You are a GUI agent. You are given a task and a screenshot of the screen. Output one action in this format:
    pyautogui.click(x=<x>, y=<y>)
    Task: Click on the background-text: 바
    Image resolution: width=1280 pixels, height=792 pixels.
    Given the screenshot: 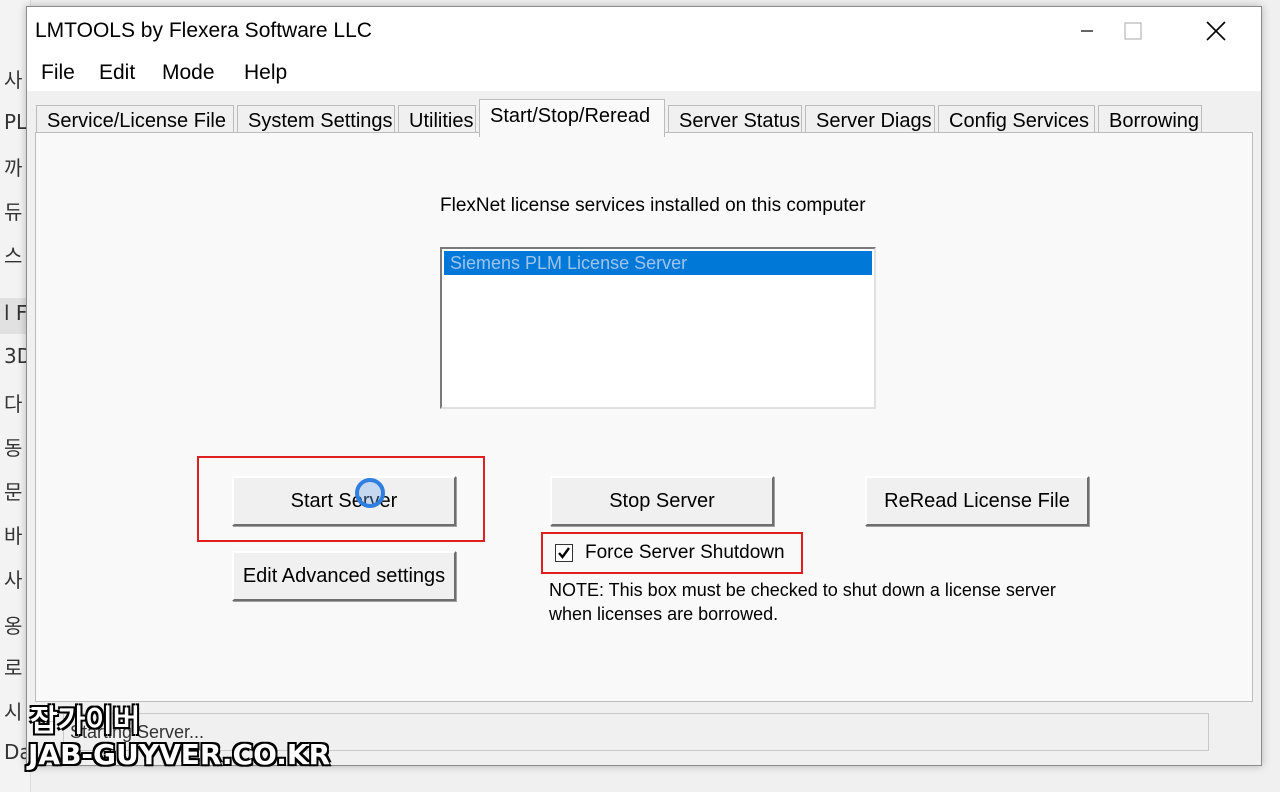 What is the action you would take?
    pyautogui.click(x=13, y=536)
    